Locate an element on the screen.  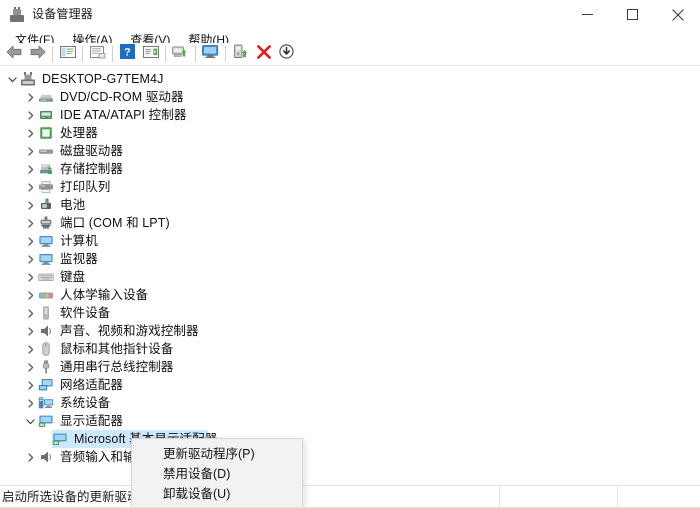
network-adapter-icon is located at coordinates (46, 385).